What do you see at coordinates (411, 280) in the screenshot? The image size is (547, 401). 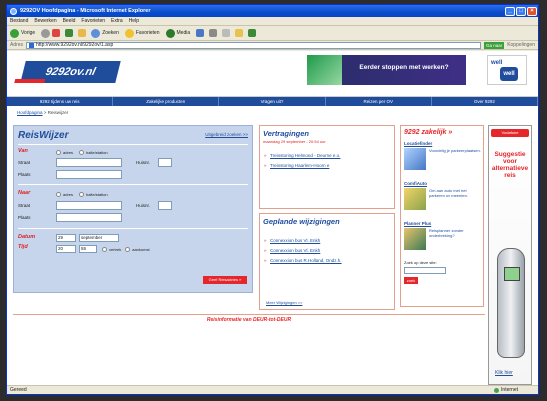 I see `site-search-button: zoek` at bounding box center [411, 280].